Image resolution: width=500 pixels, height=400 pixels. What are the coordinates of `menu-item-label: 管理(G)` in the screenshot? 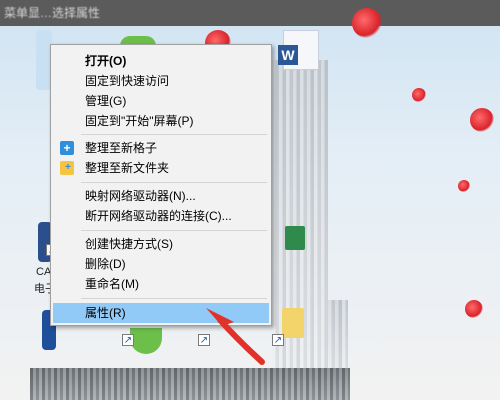 It's located at (106, 101).